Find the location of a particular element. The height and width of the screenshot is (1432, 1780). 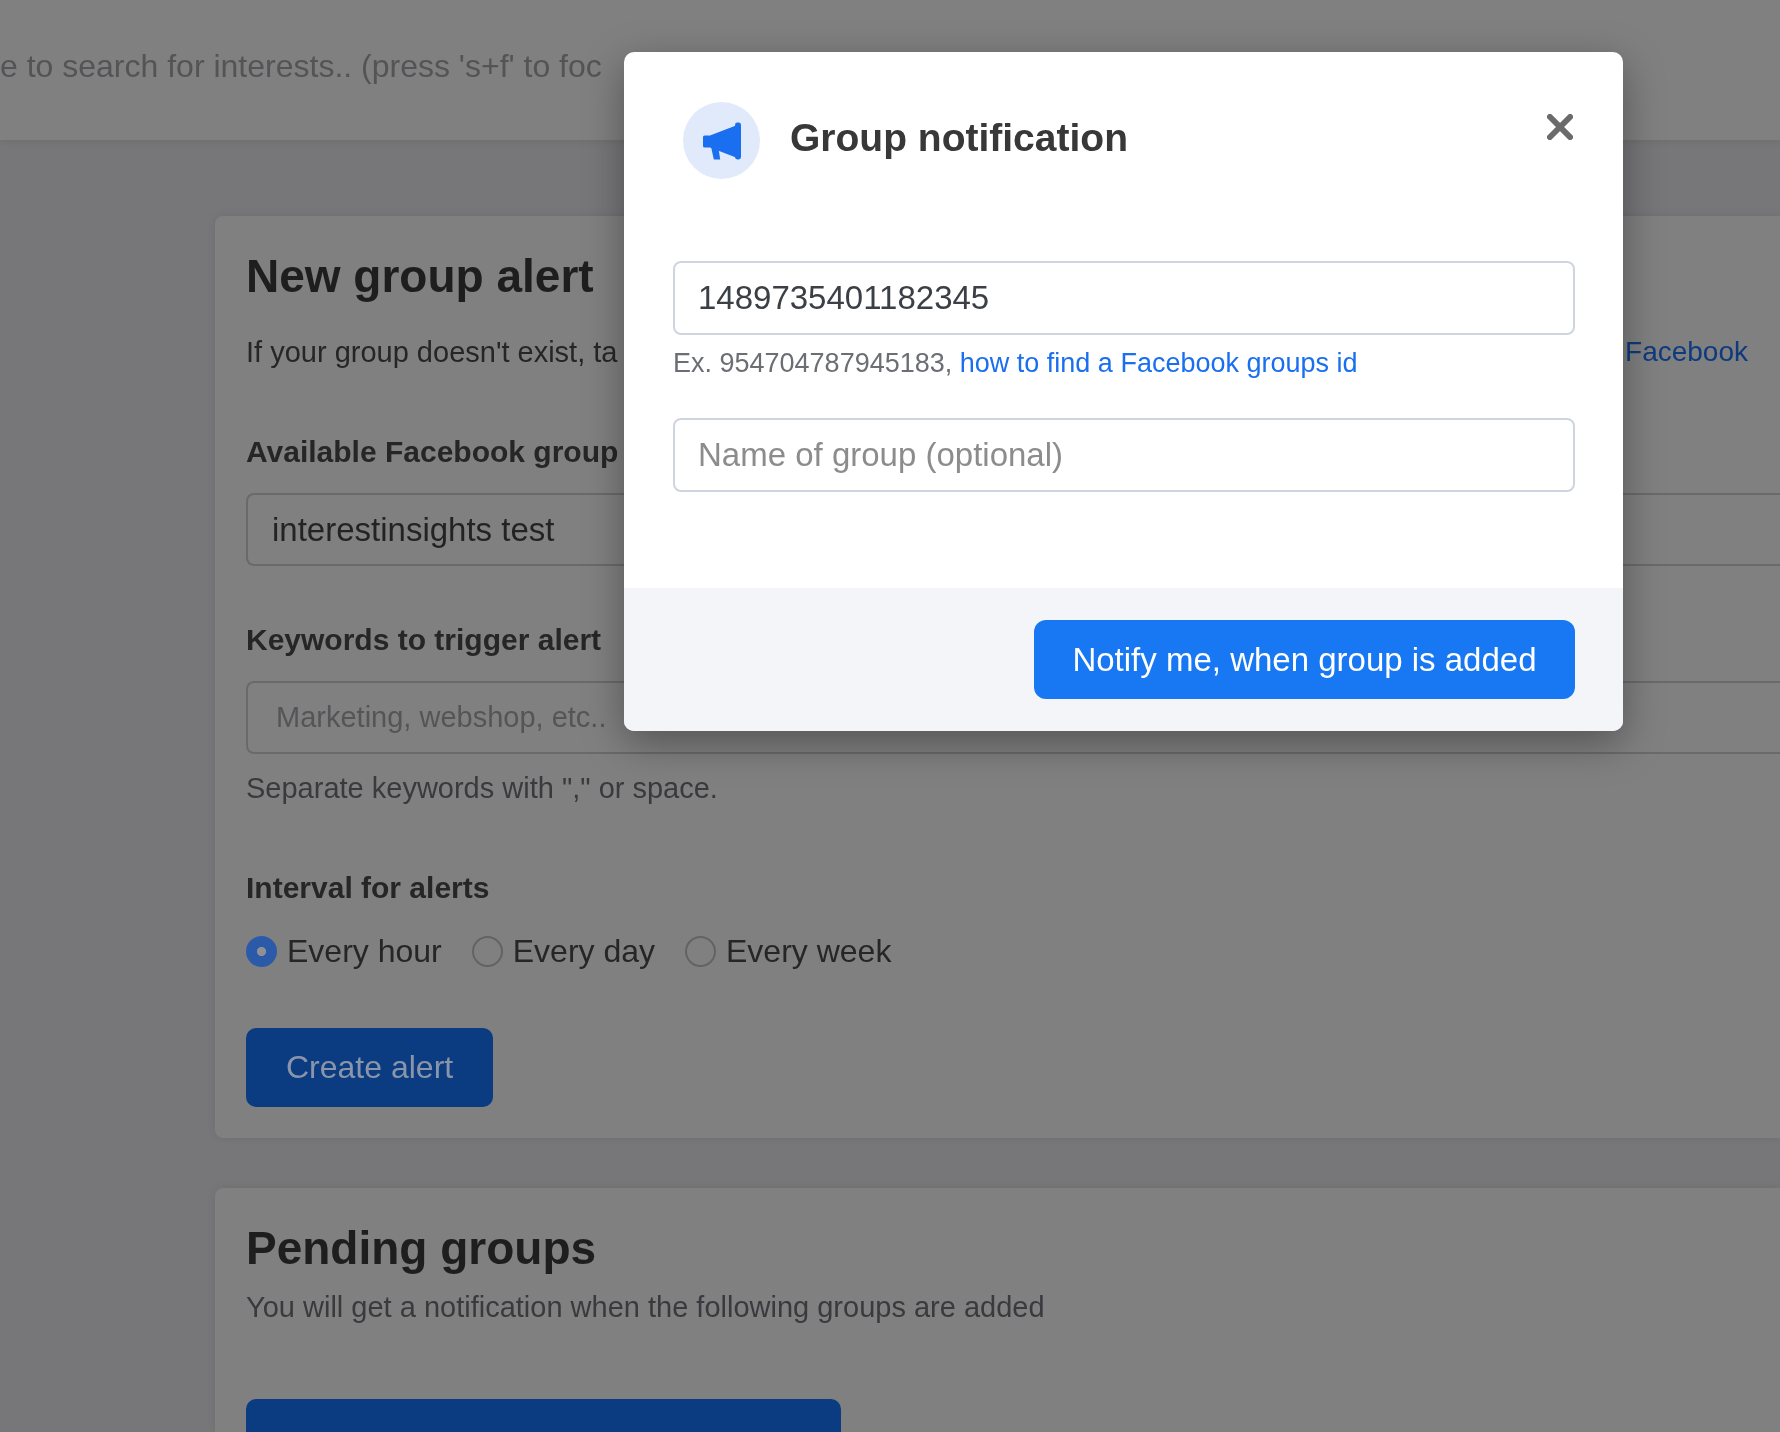

radio-label: Every week is located at coordinates (809, 951).